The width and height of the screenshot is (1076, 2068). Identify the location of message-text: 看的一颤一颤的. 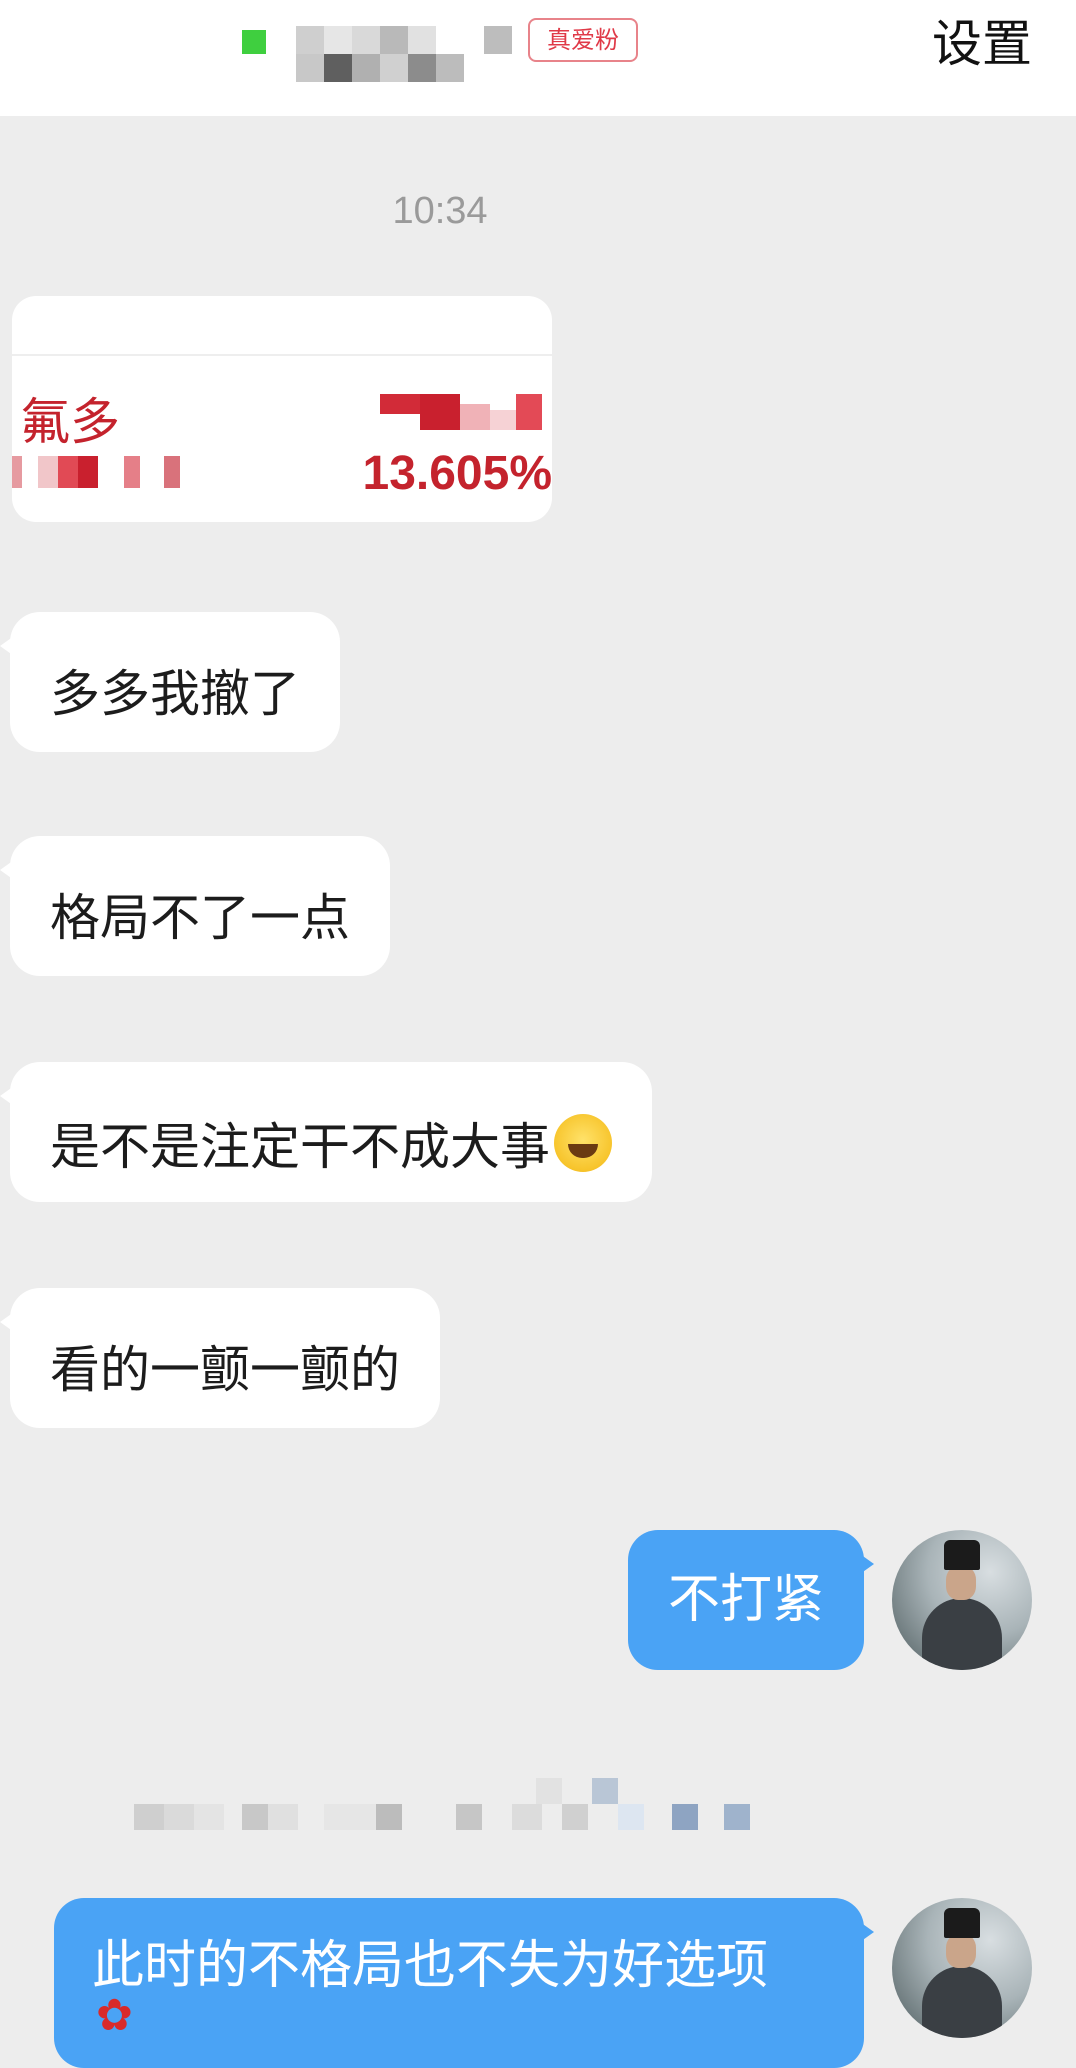
(225, 1370).